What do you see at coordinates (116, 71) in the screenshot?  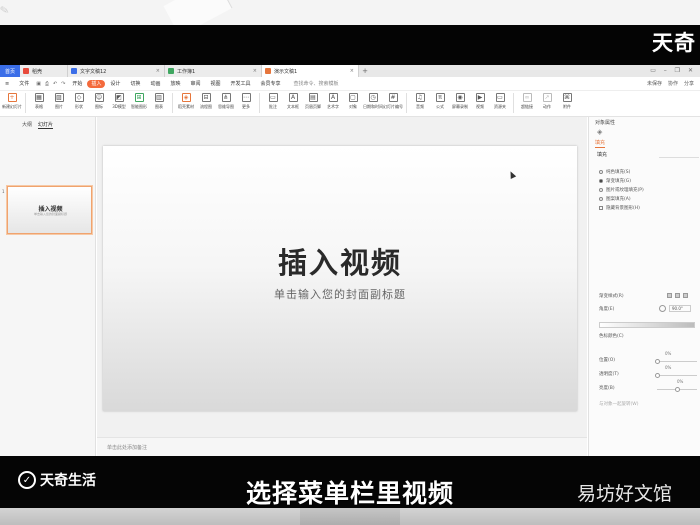 I see `tab-word-doc: 文字文稿12 ×` at bounding box center [116, 71].